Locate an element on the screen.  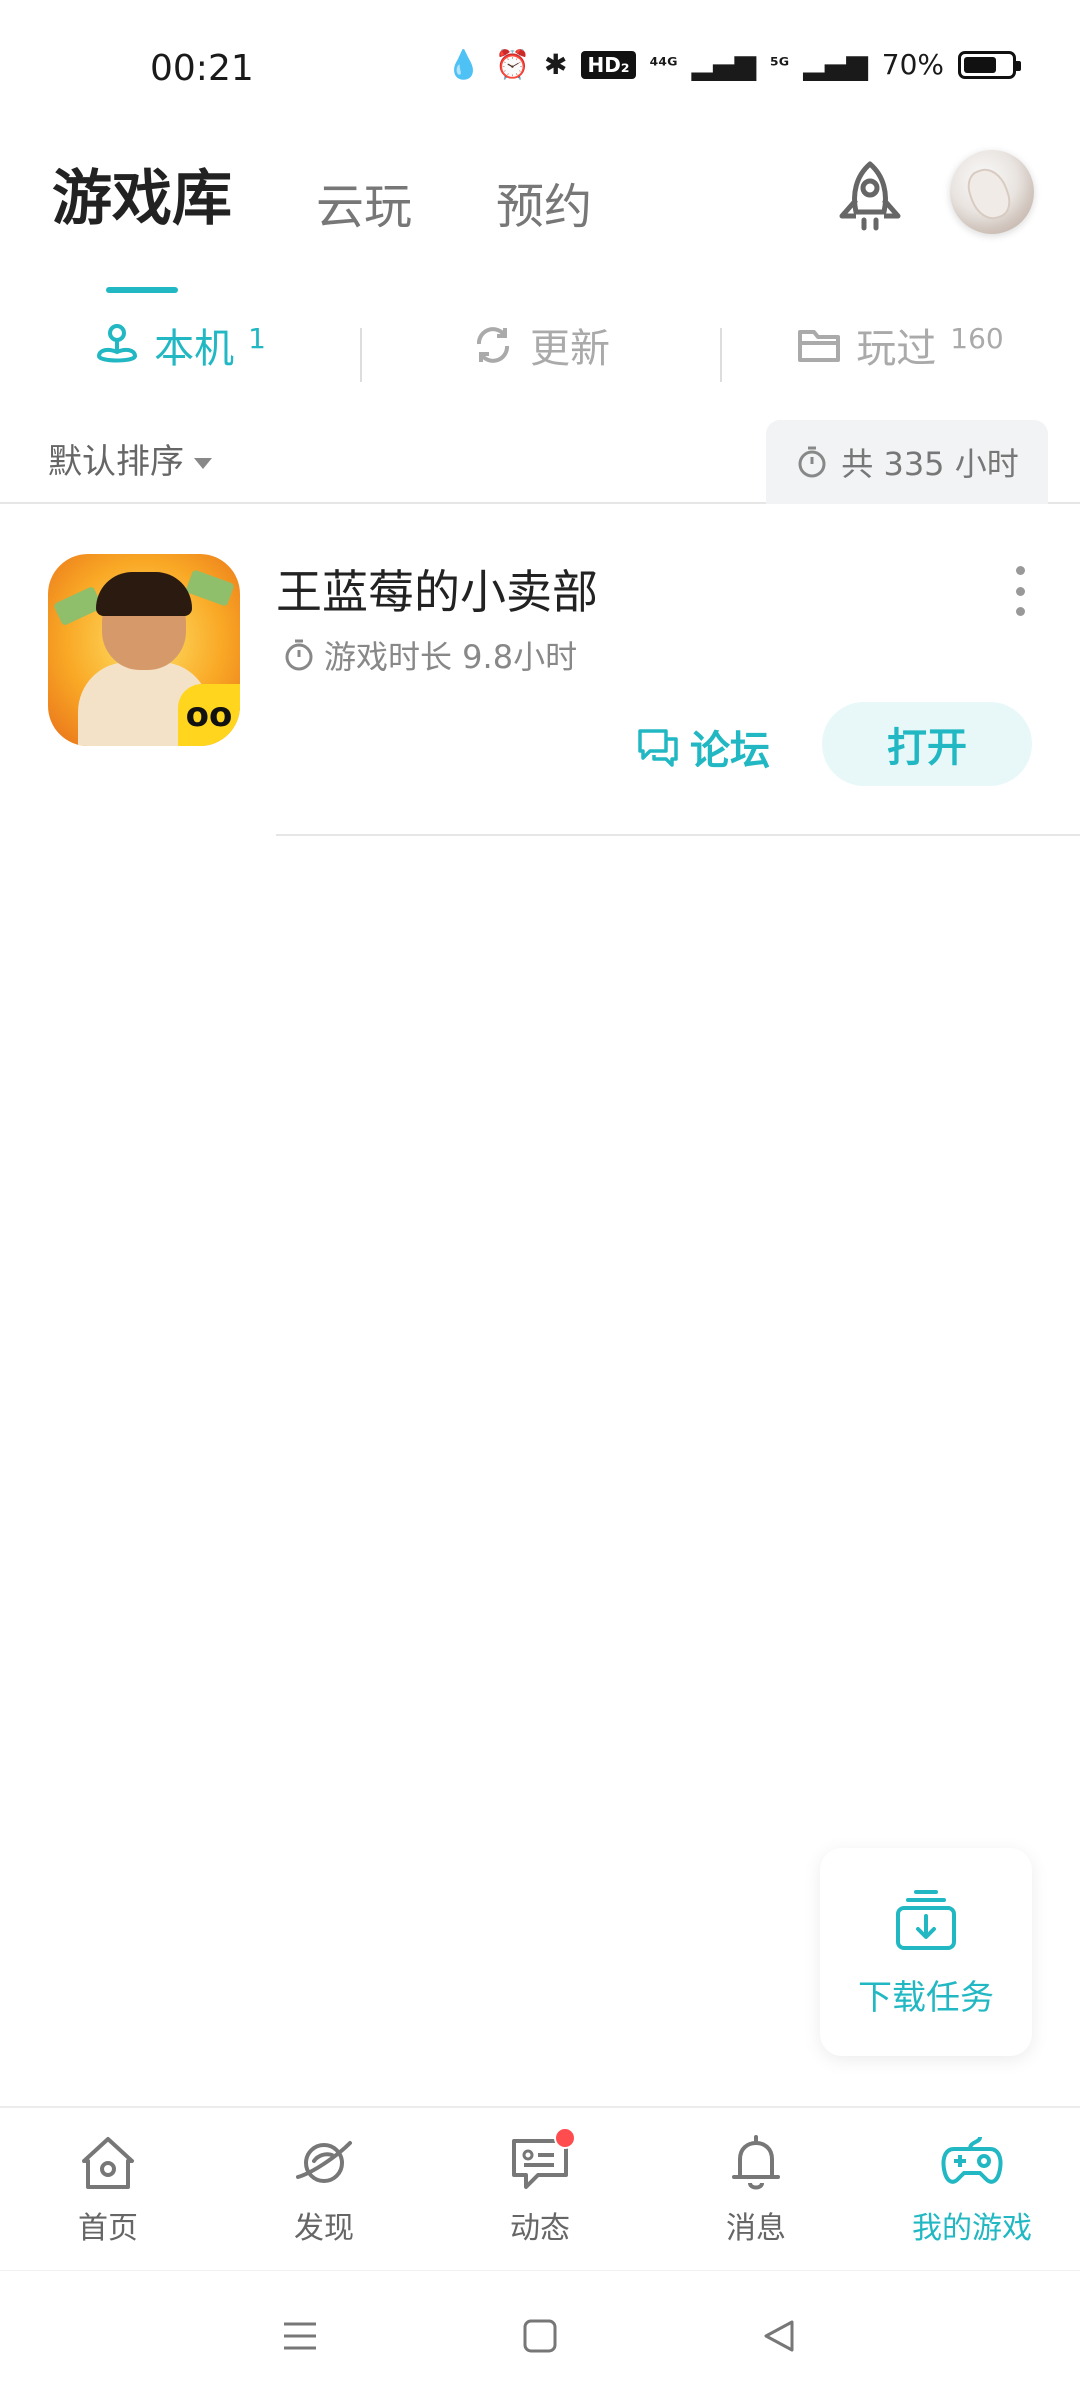
rocket-icon is located at coordinates (870, 198).